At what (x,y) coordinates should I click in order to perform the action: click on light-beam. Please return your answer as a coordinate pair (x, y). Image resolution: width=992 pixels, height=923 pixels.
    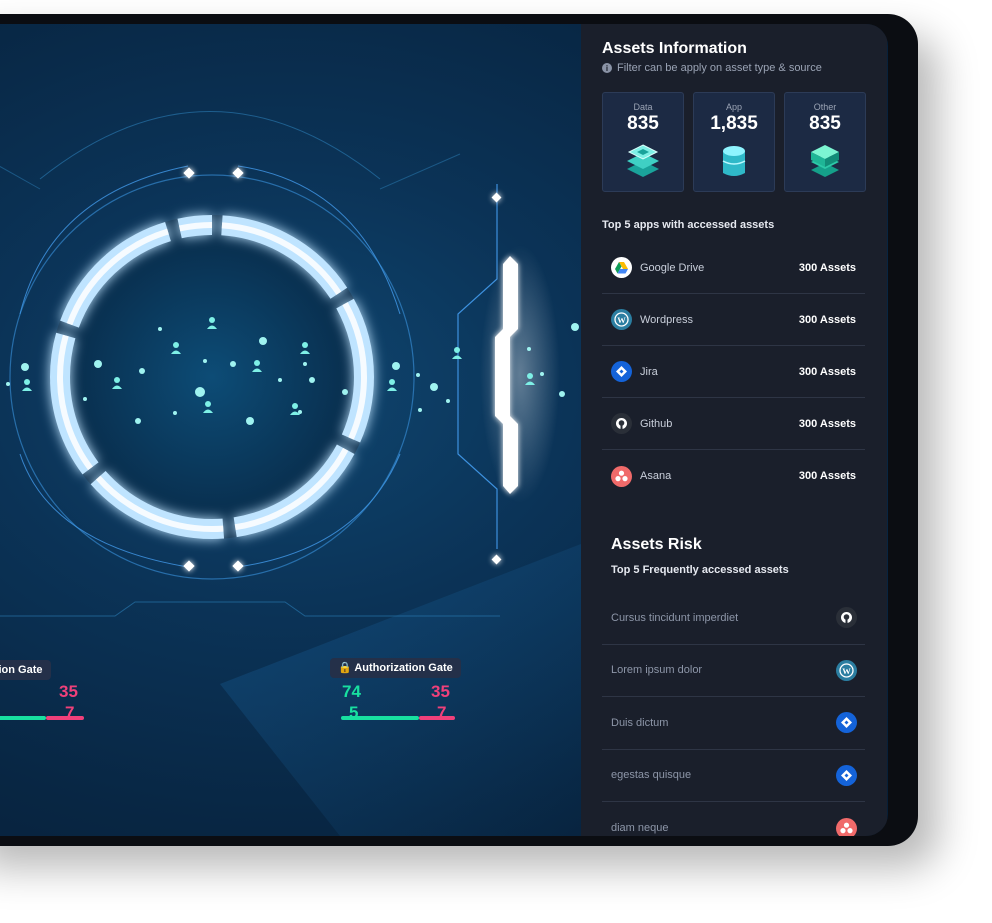
    Looking at the image, I should click on (400, 690).